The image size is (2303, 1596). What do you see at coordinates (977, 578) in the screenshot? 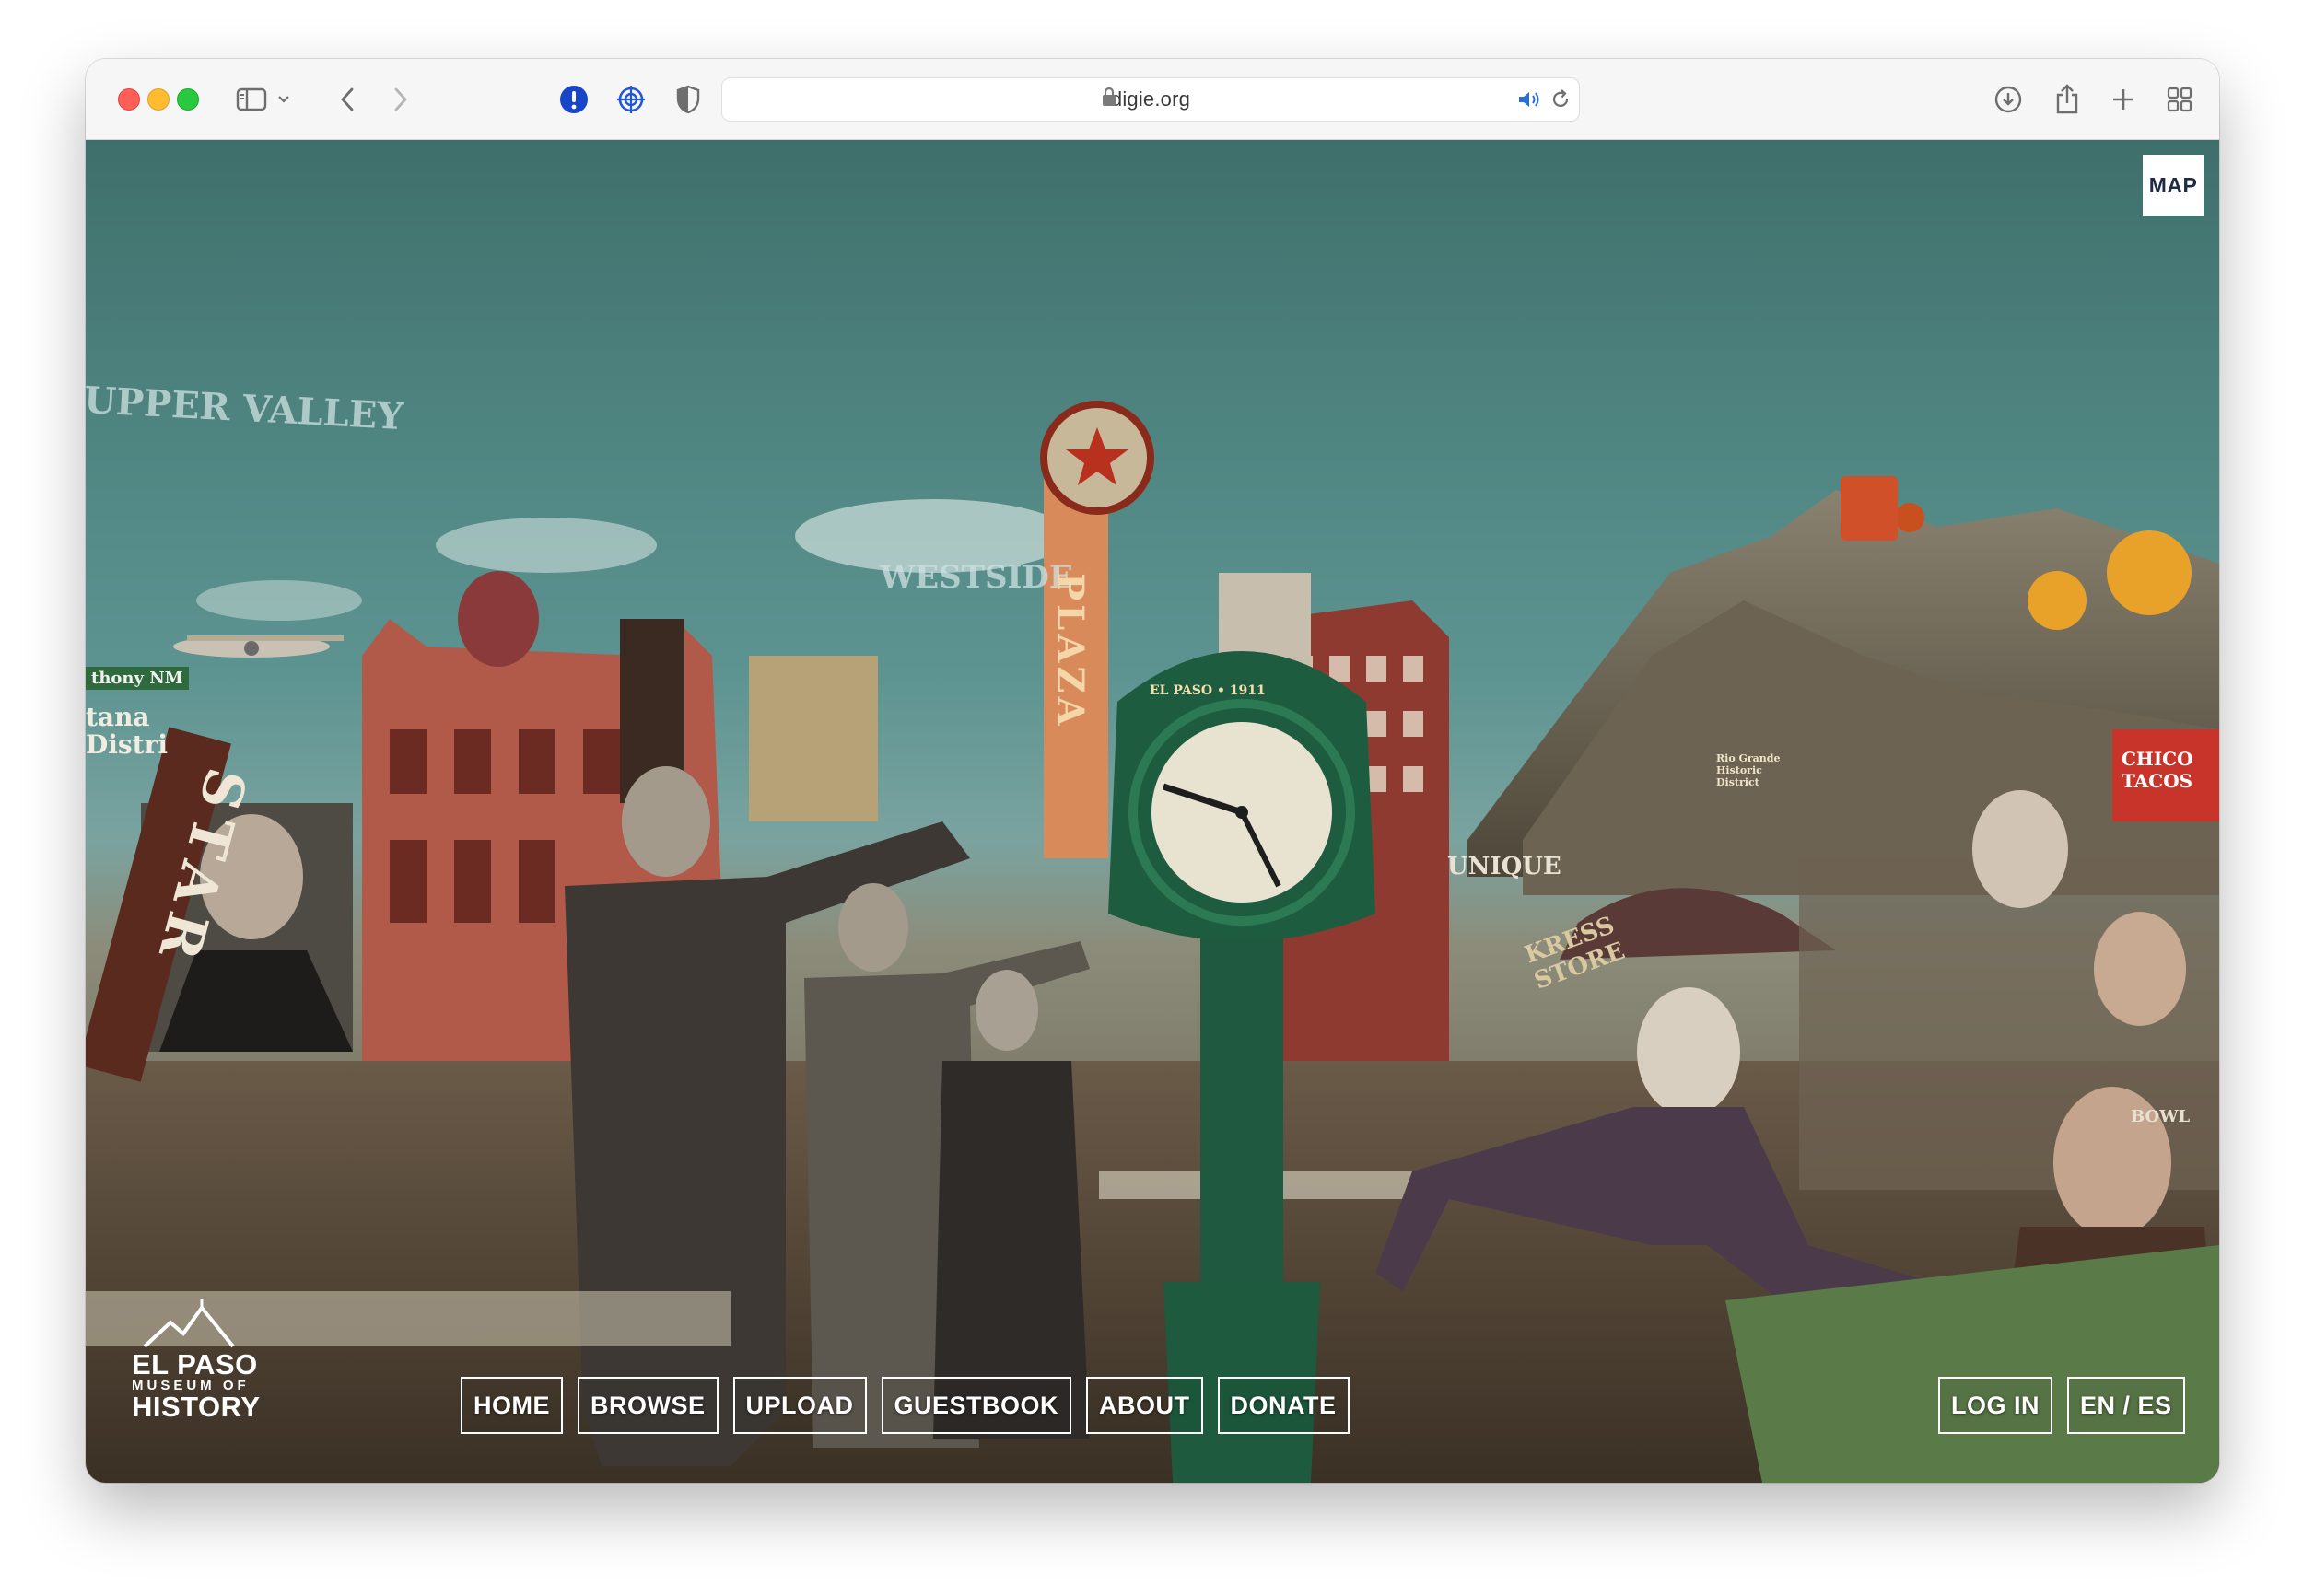
I see `westside-label: WESTSIDE` at bounding box center [977, 578].